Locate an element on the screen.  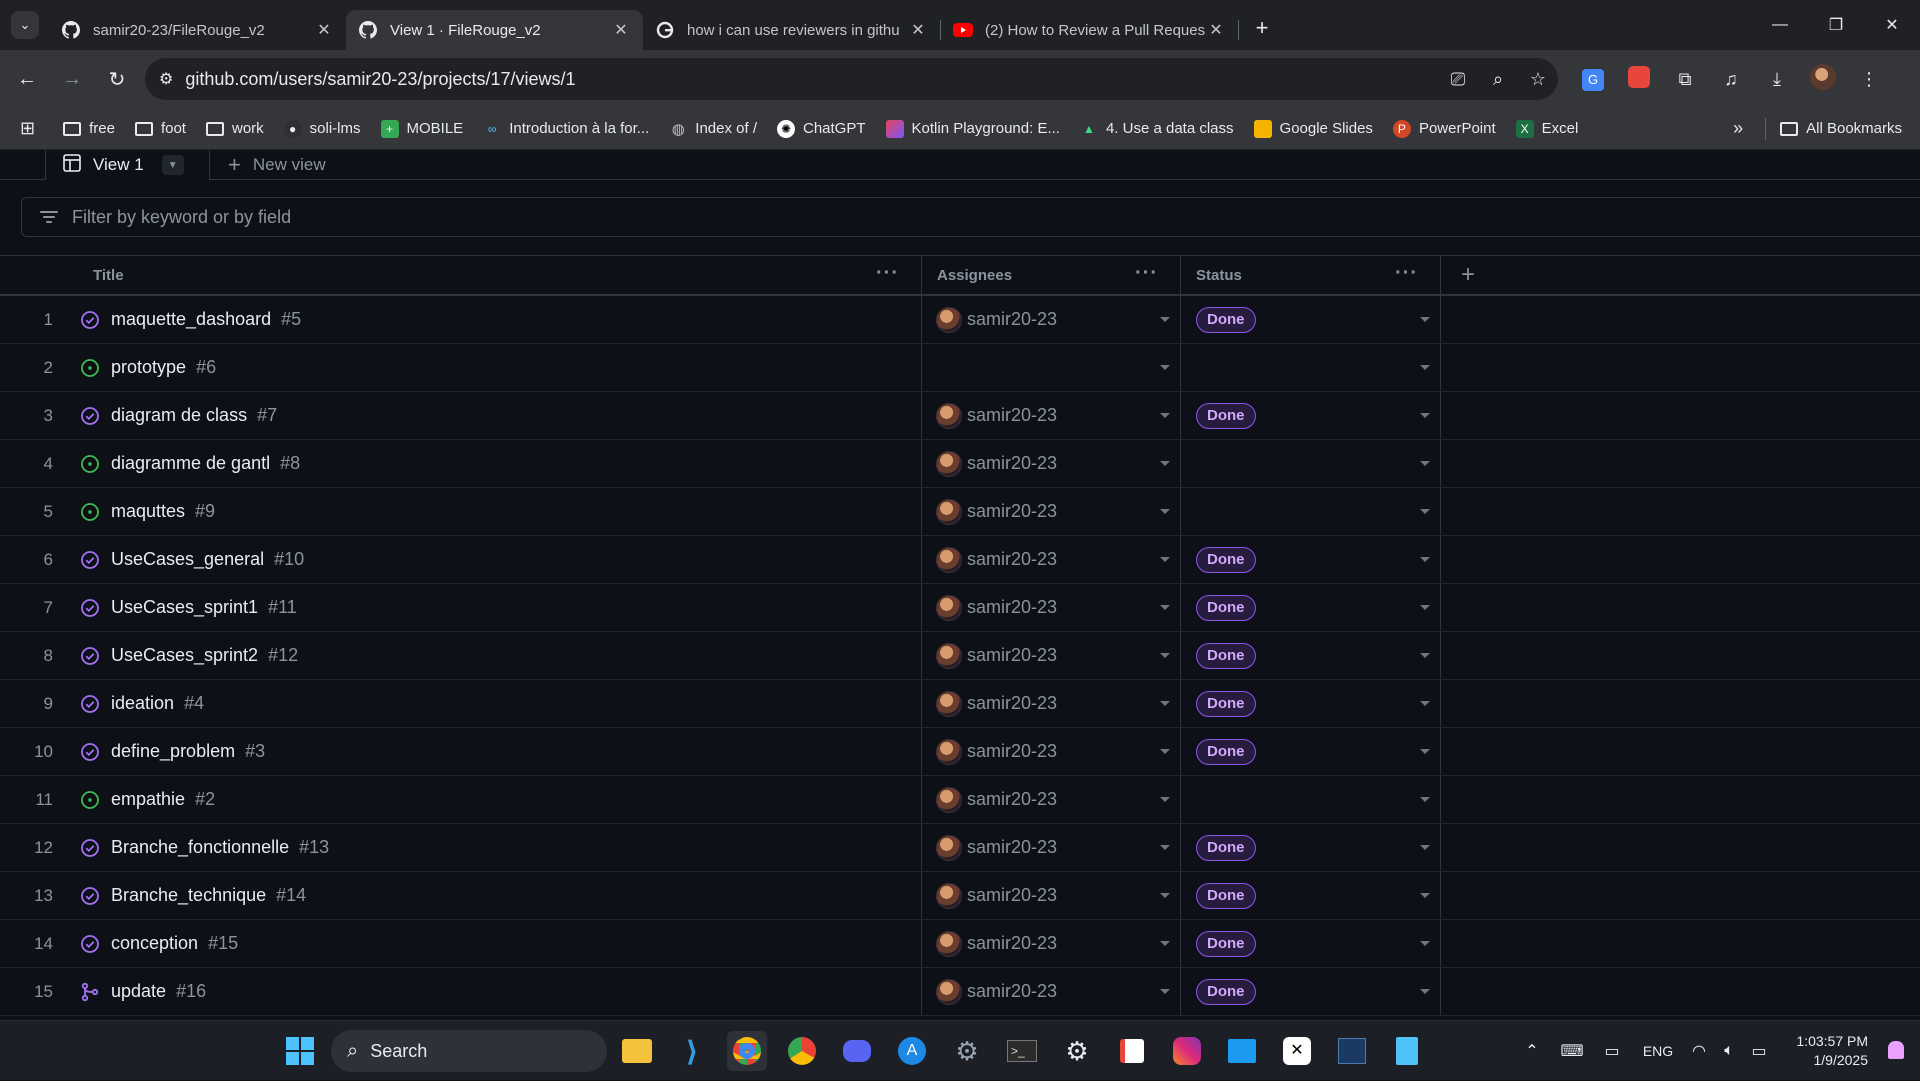
view-tab-view-1: View 1 ▼ is located at coordinates (127, 165).